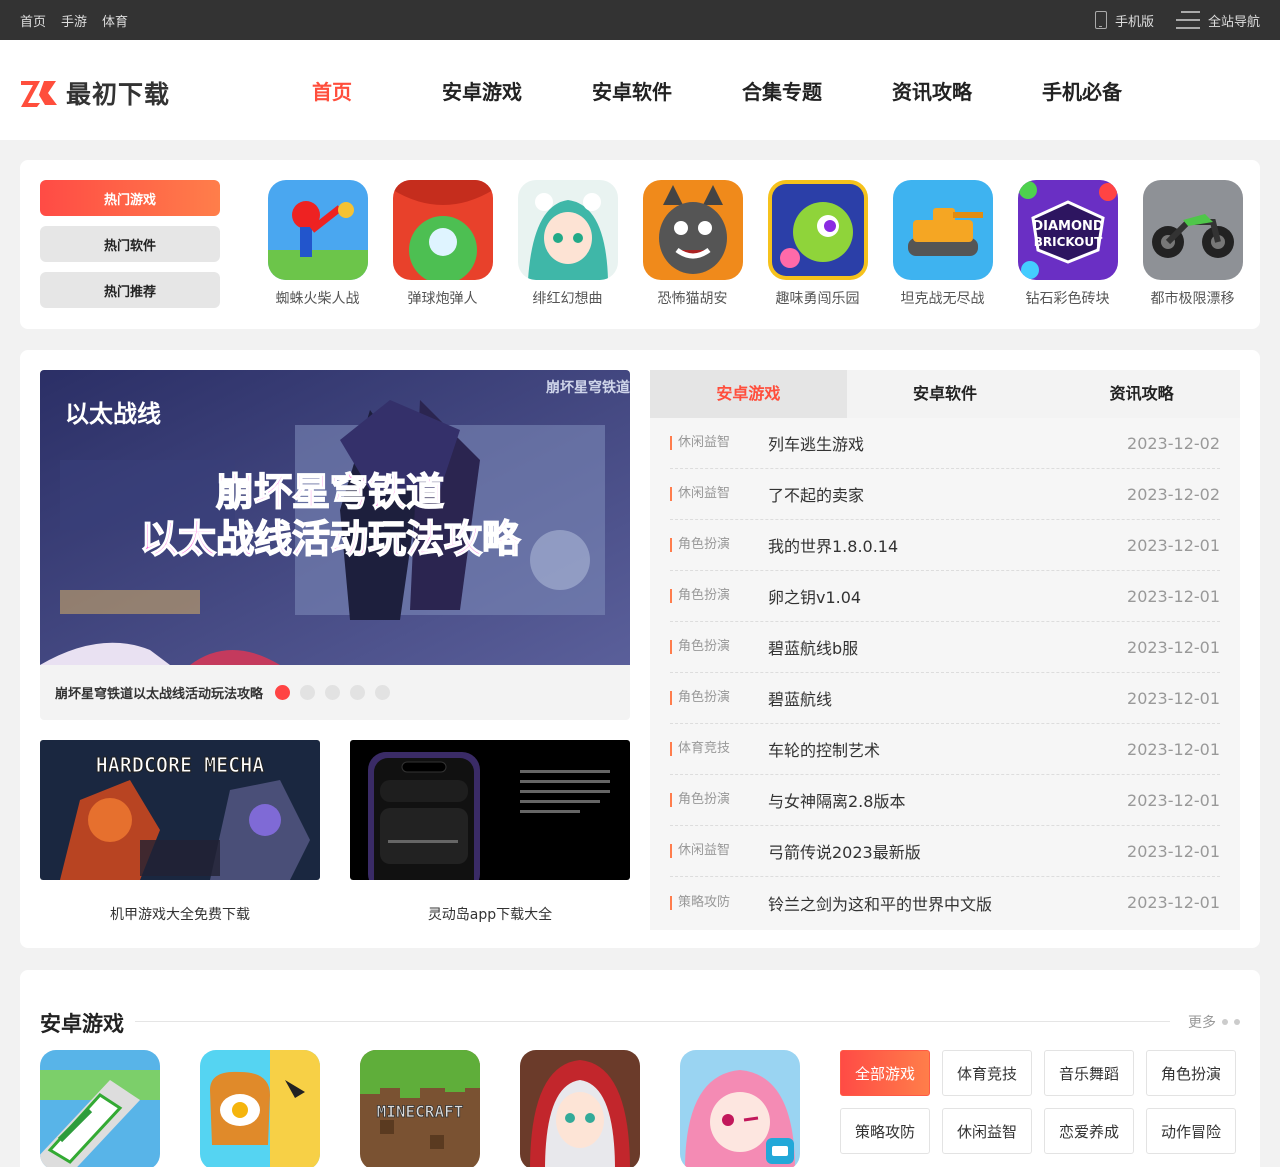 Image resolution: width=1280 pixels, height=1167 pixels. I want to click on top-link-mobile-games: 手游, so click(74, 20).